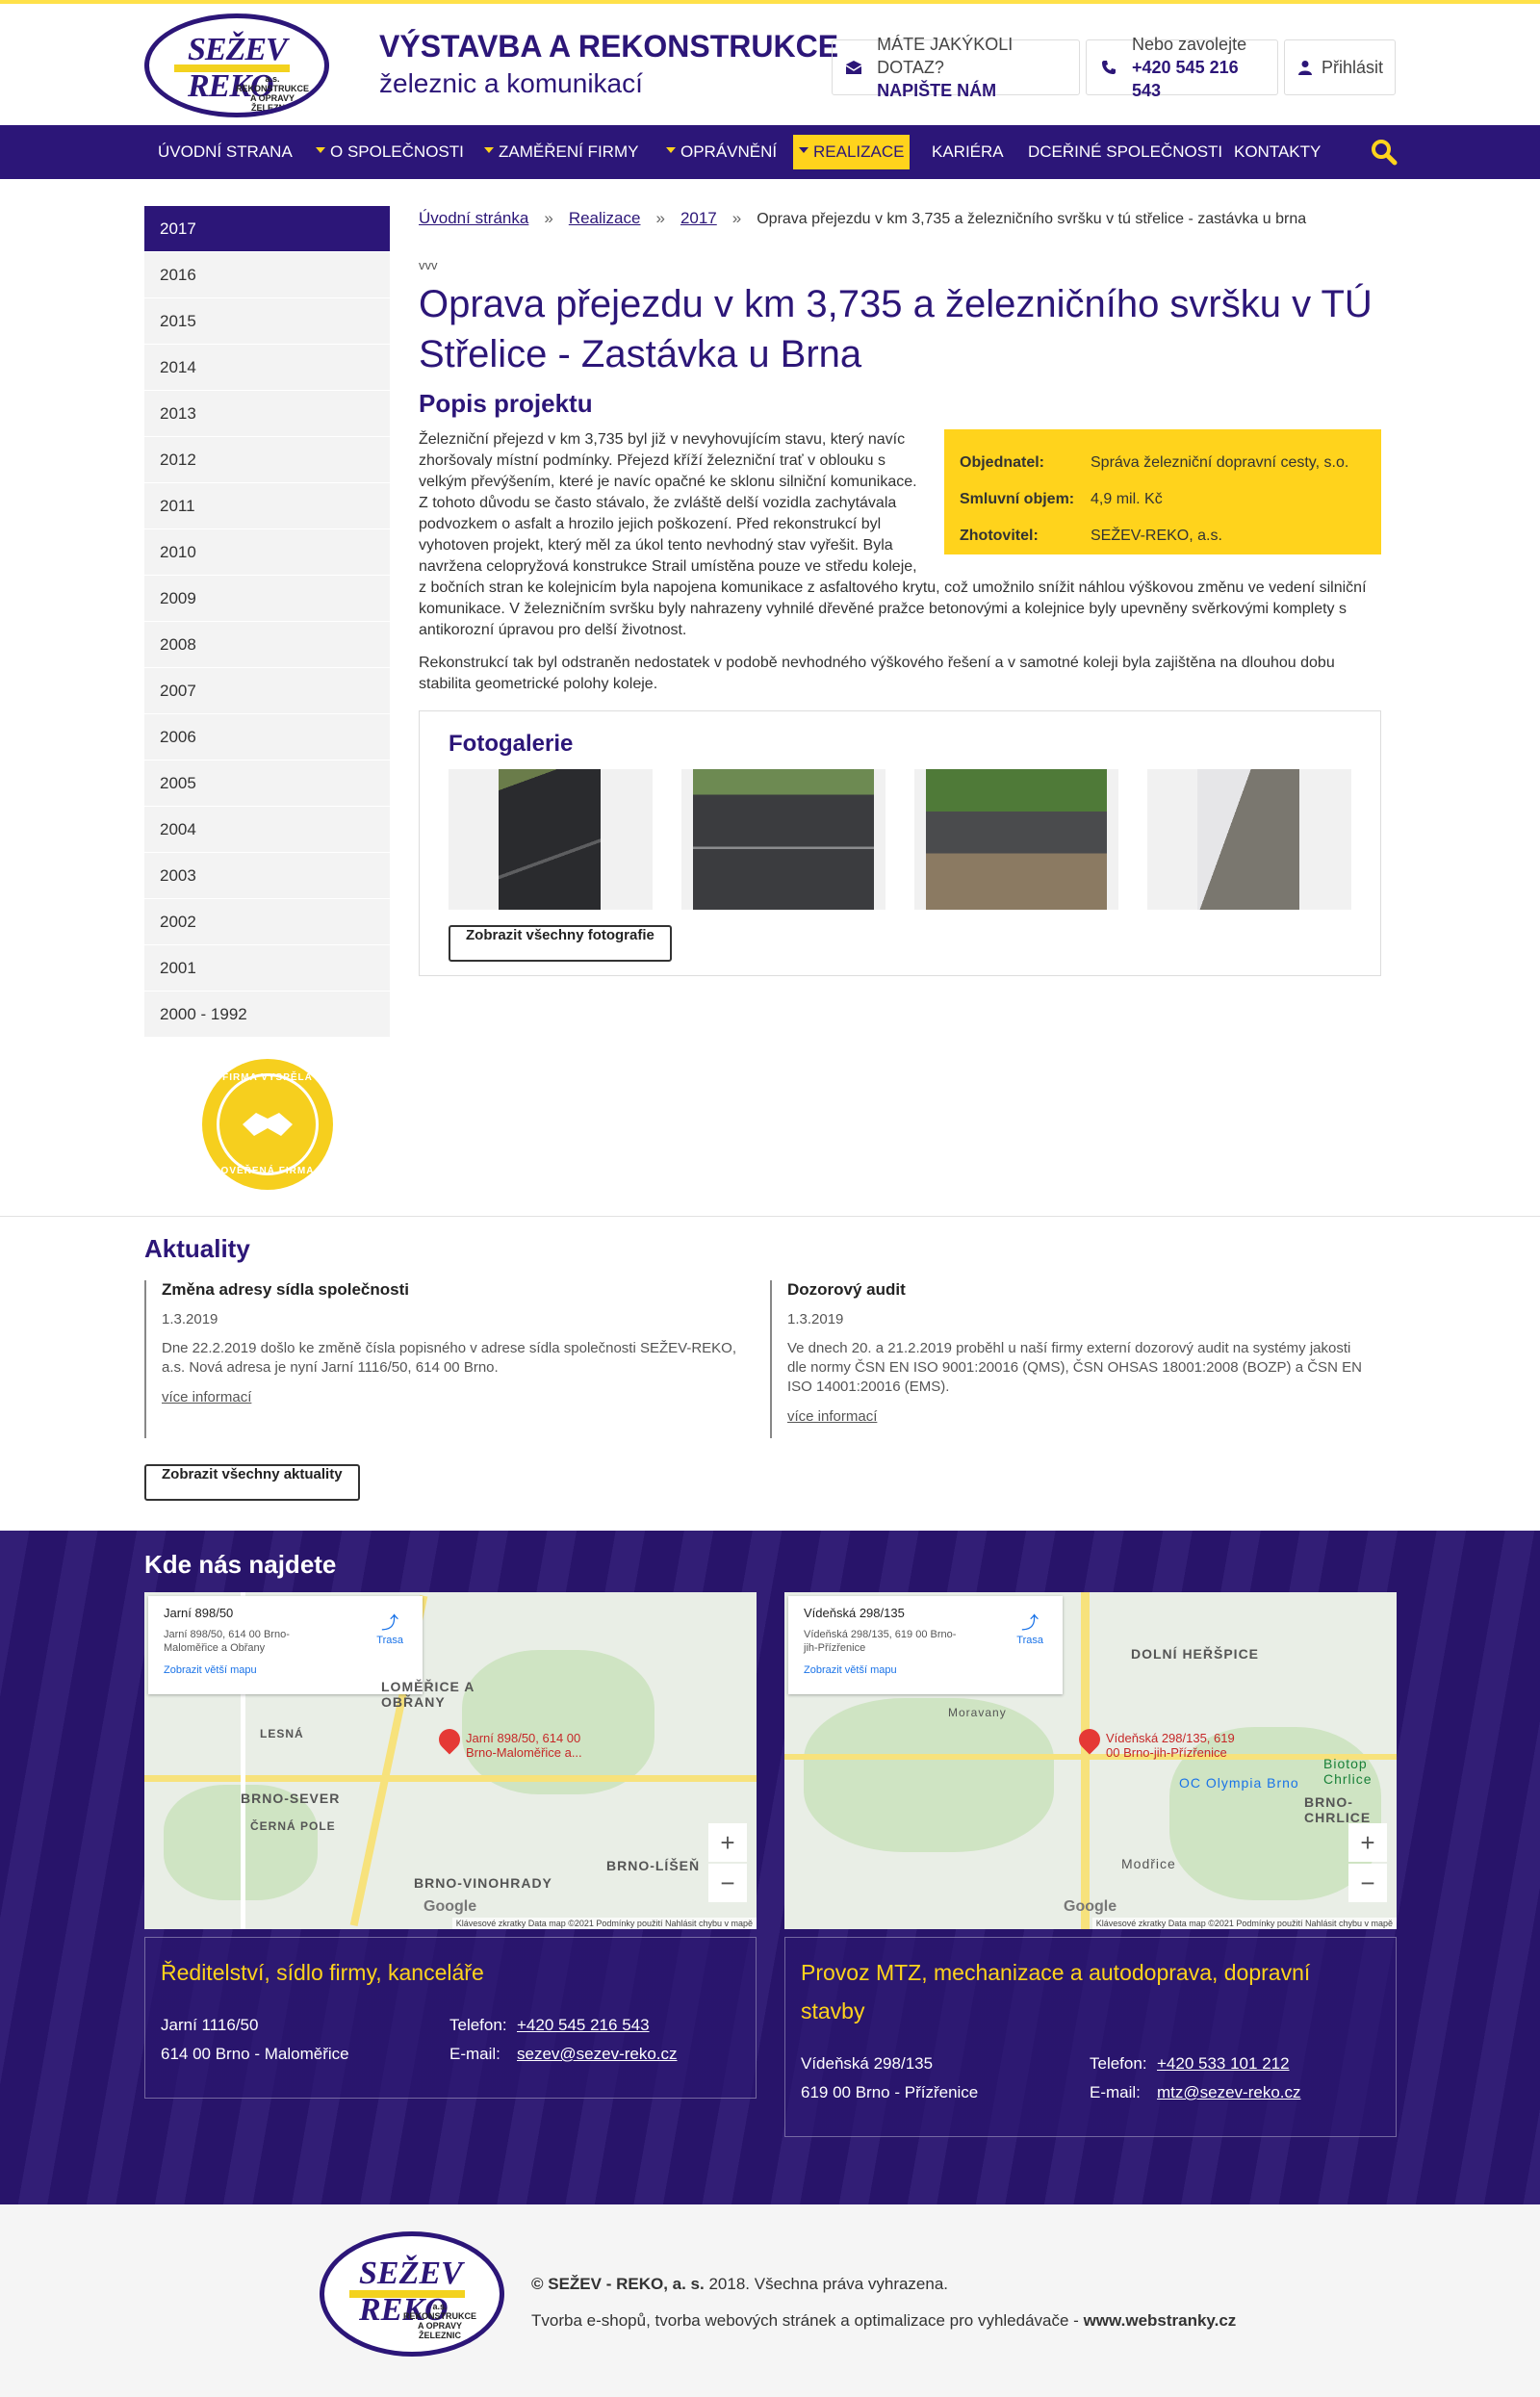 Image resolution: width=1540 pixels, height=2397 pixels. What do you see at coordinates (267, 922) in the screenshot?
I see `sidebar-year: 2002` at bounding box center [267, 922].